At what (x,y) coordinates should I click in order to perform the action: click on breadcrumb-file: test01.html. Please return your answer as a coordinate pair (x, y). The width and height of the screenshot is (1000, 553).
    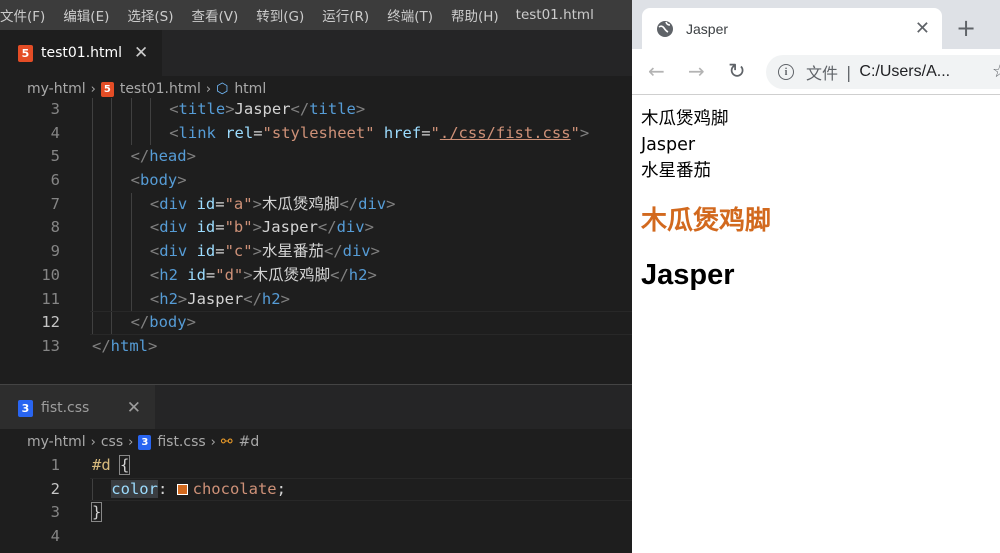
    Looking at the image, I should click on (160, 89).